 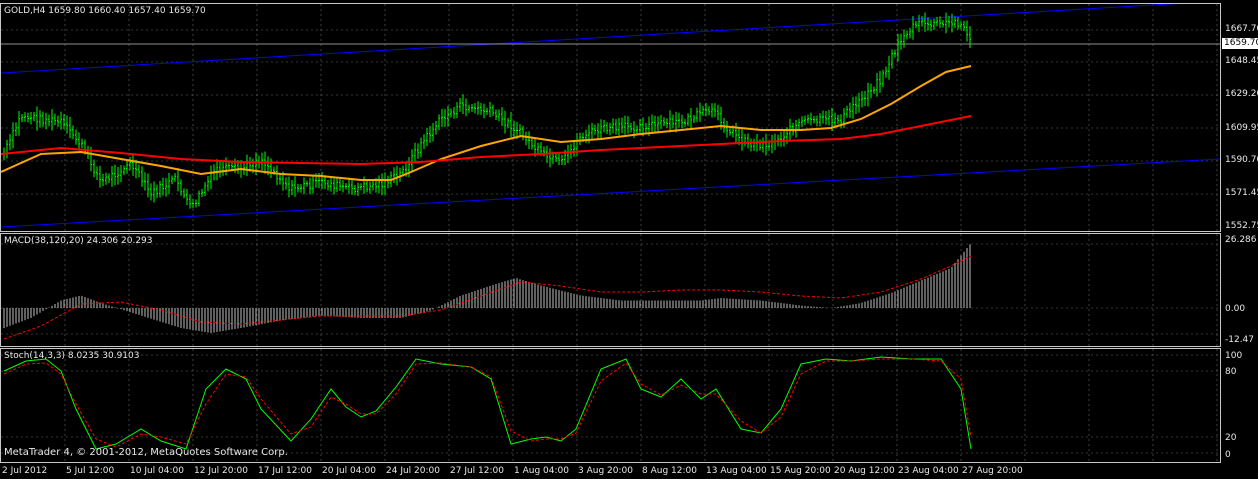 I want to click on price-axis-tick: 1590.70, so click(x=1241, y=160).